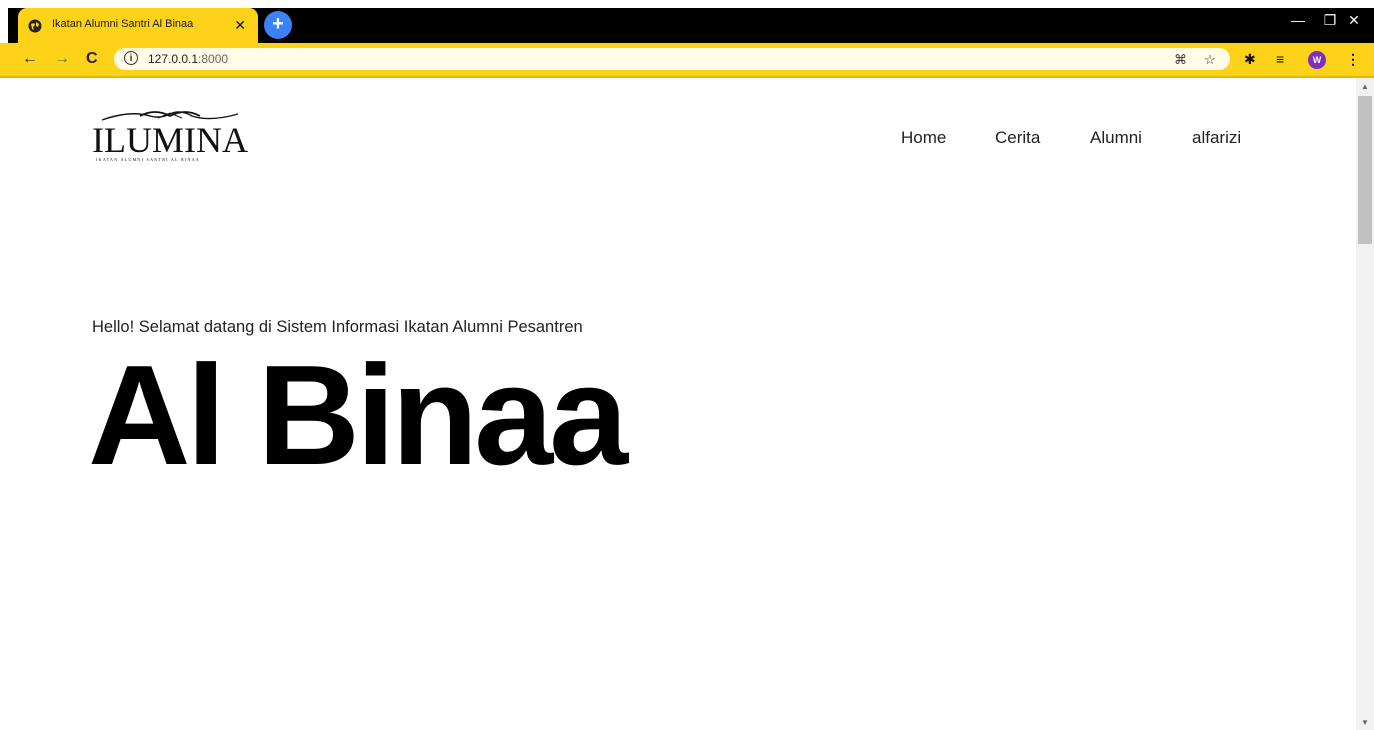  Describe the element at coordinates (1280, 59) in the screenshot. I see `reading-list-icon: ≡` at that location.